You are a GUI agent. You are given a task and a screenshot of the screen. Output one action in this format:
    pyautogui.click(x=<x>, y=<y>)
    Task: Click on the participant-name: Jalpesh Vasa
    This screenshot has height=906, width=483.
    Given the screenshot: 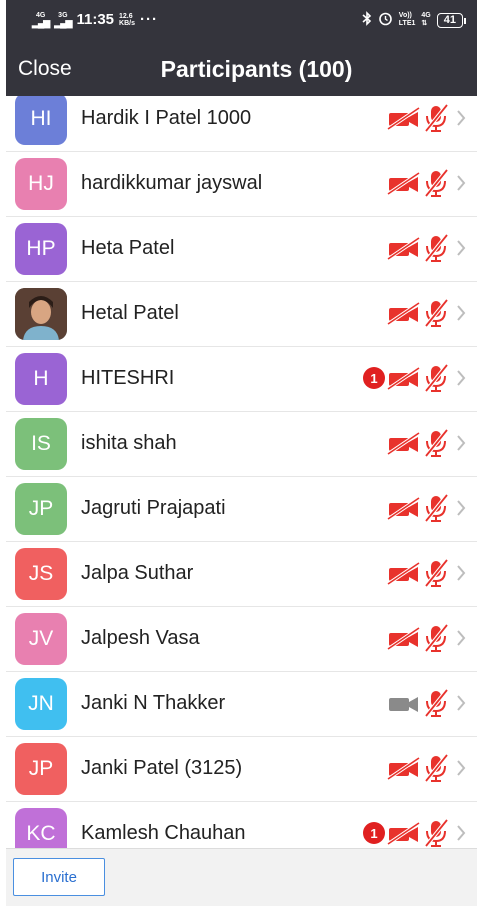 What is the action you would take?
    pyautogui.click(x=140, y=638)
    